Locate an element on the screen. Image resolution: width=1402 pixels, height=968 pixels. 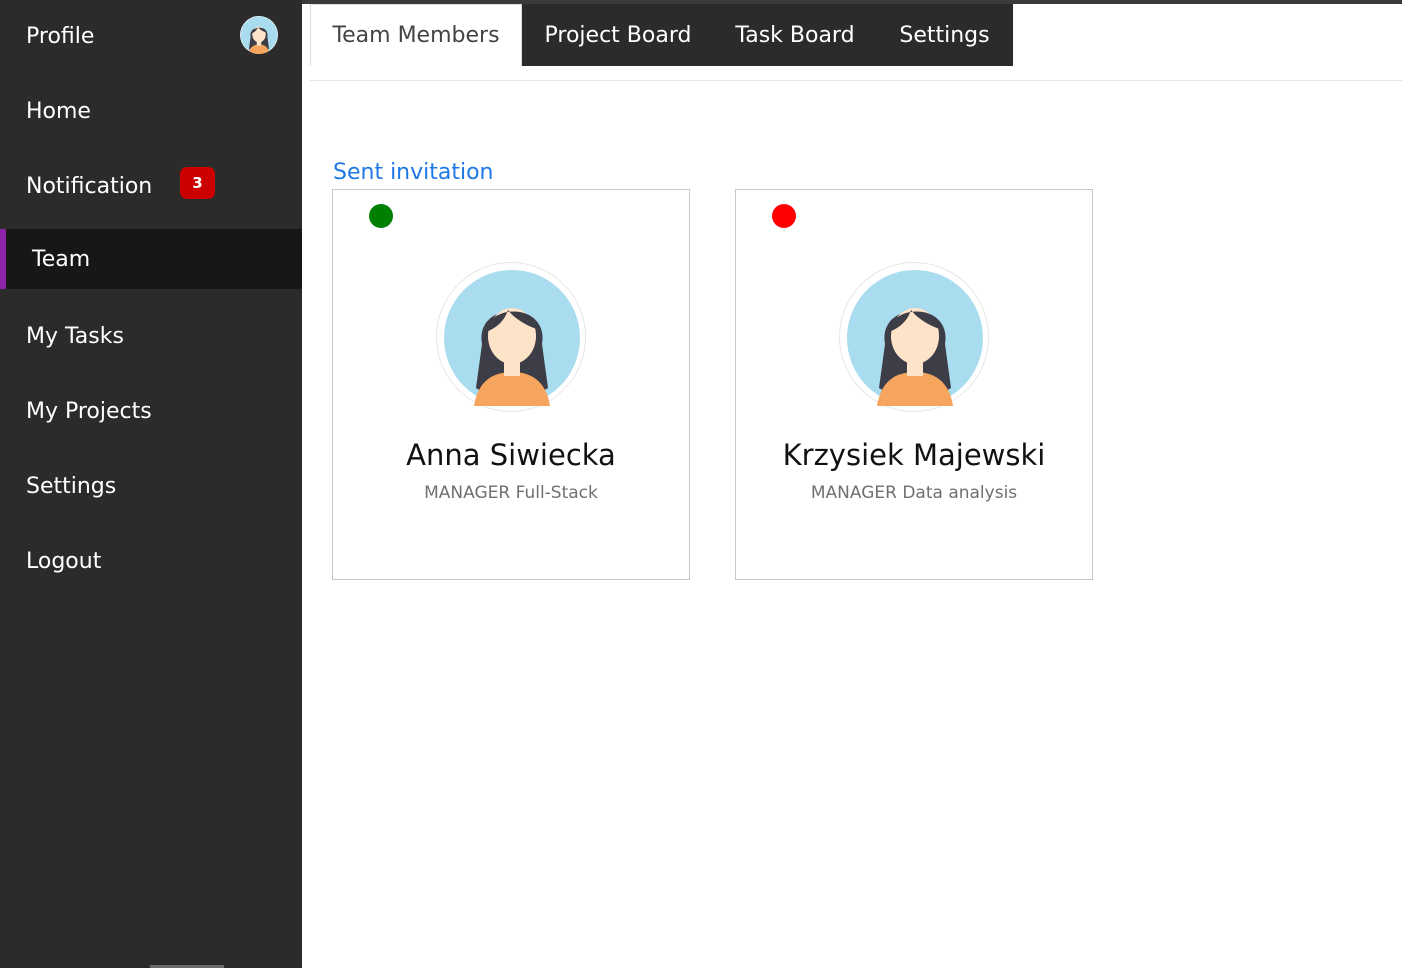
tab-task-board: Task Board is located at coordinates (795, 35).